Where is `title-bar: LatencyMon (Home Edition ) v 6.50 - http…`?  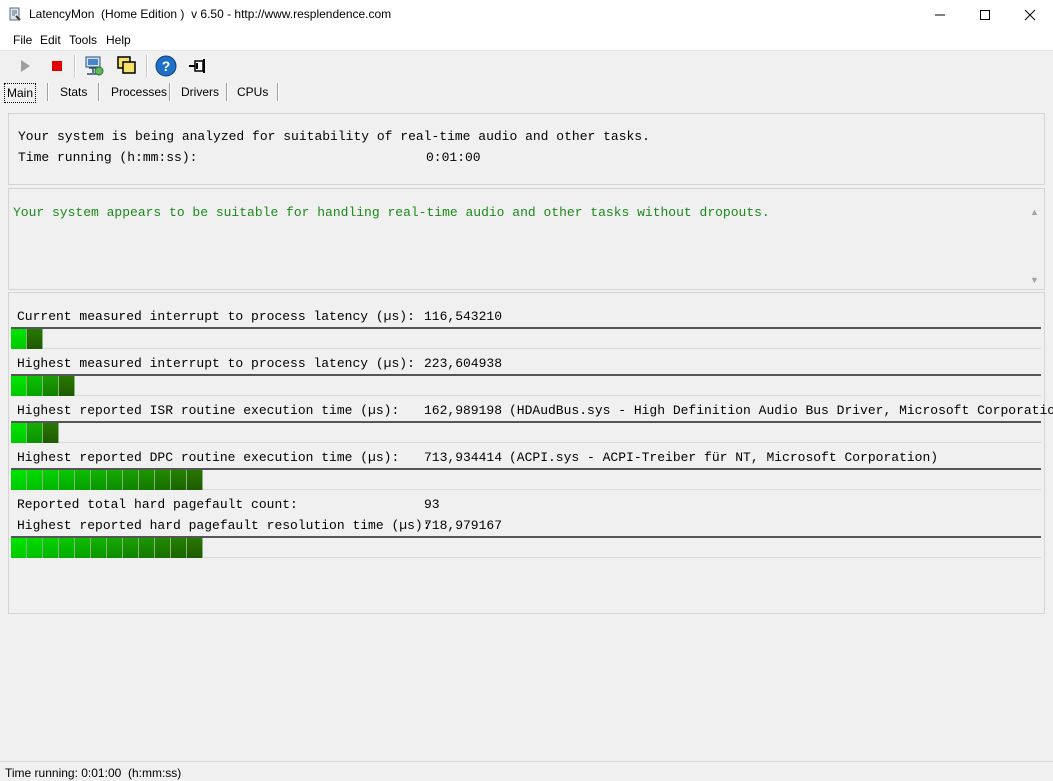 title-bar: LatencyMon (Home Edition ) v 6.50 - http… is located at coordinates (526, 15).